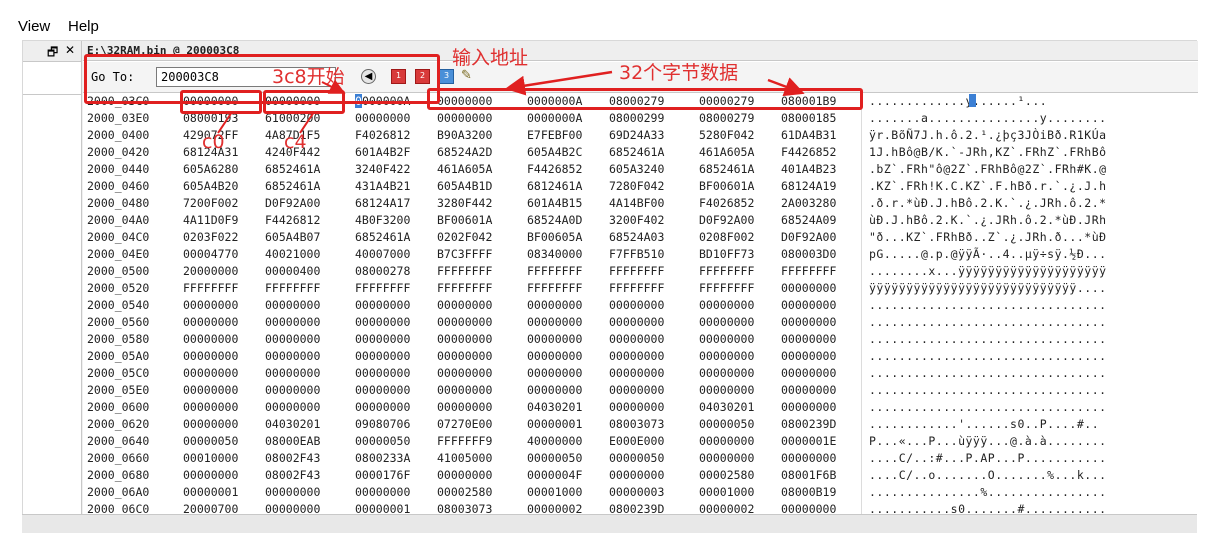 Image resolution: width=1220 pixels, height=555 pixels. Describe the element at coordinates (382, 424) in the screenshot. I see `hex-word: 09080706` at that location.